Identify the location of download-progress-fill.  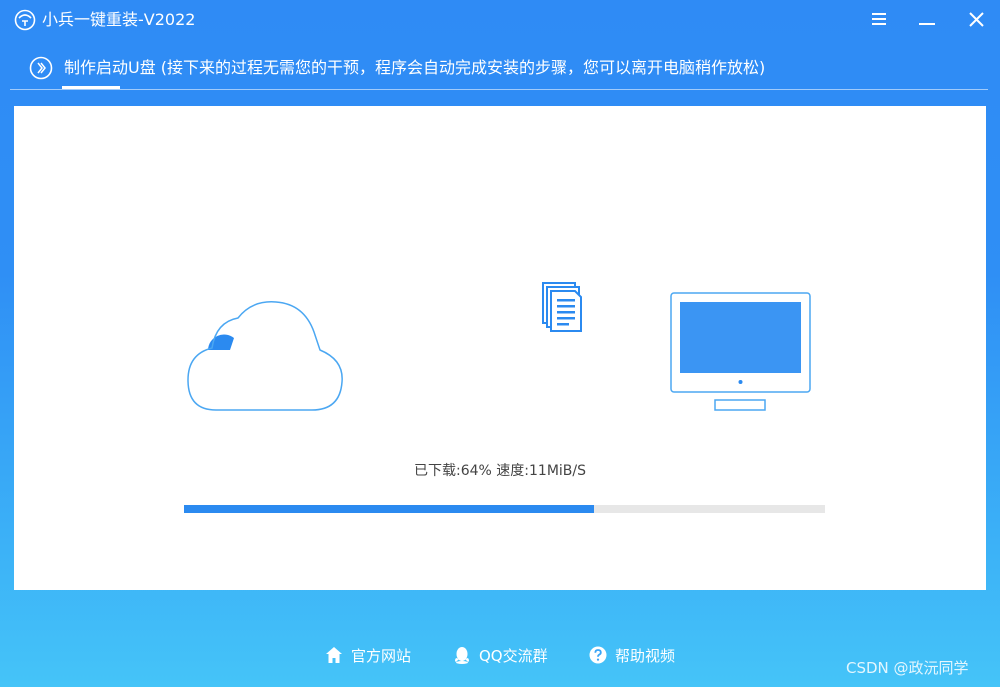
(389, 509).